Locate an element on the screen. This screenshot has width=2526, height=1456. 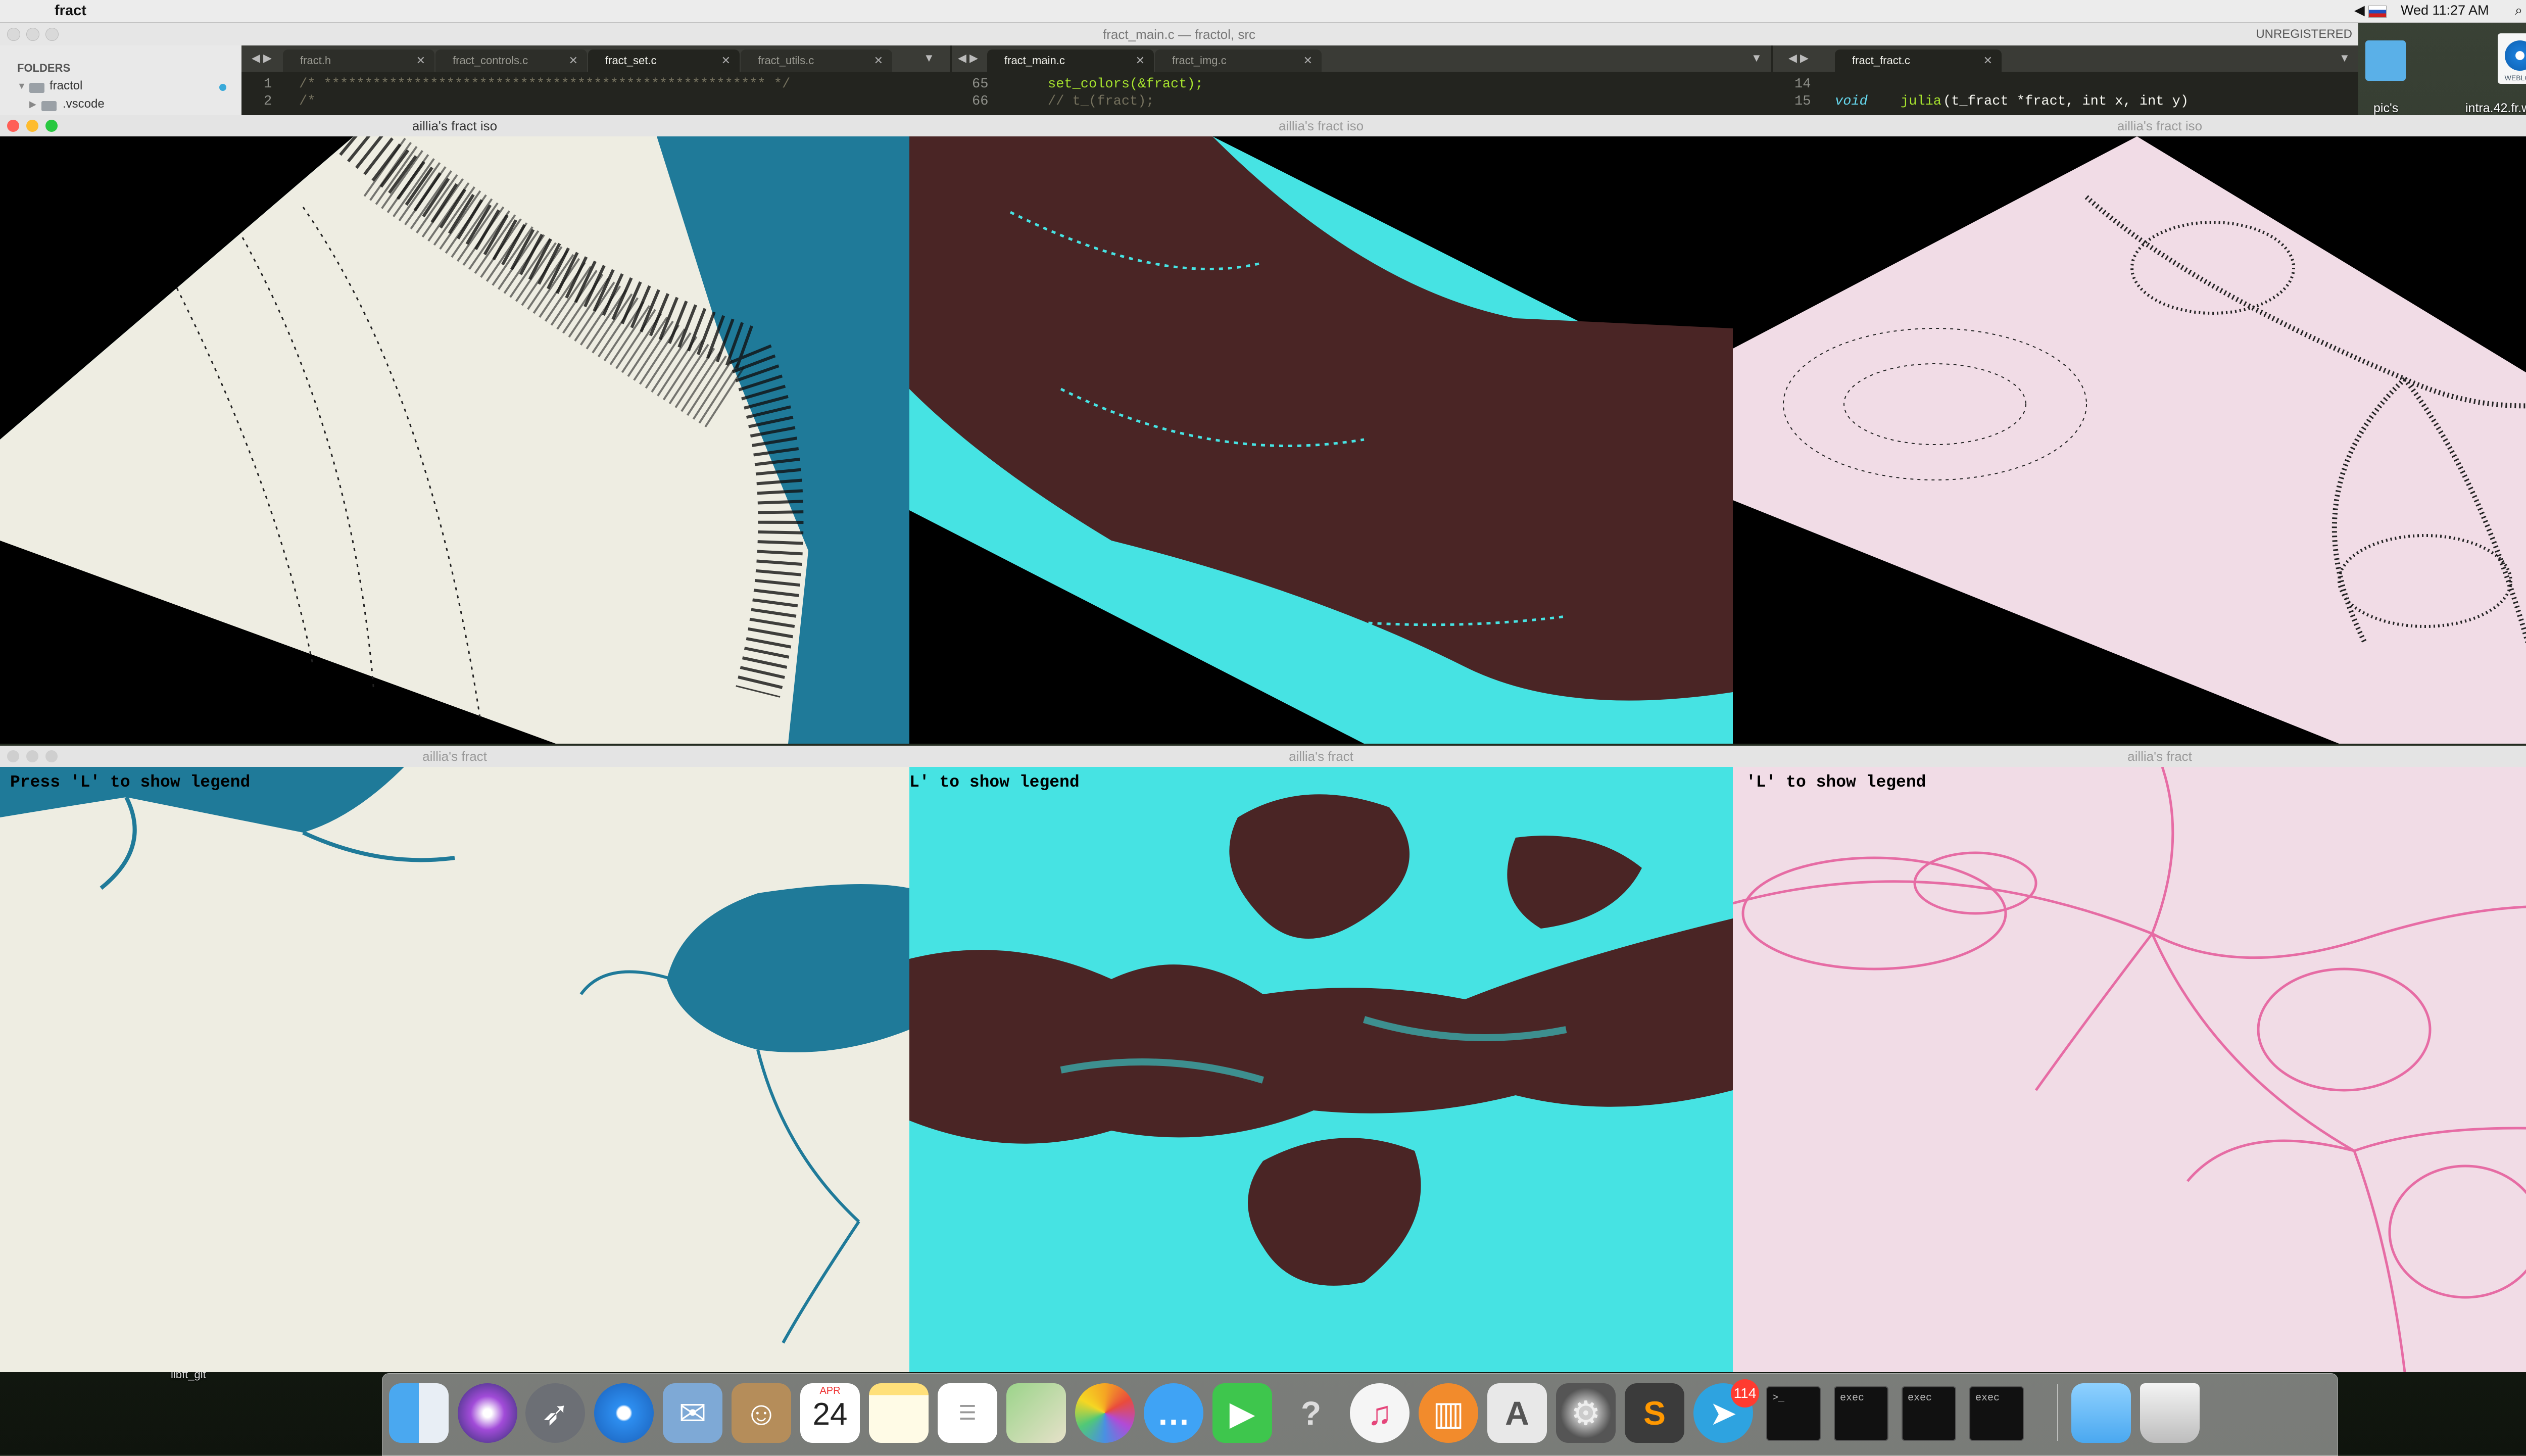
code-line: set_colors(&fract); is located at coordinates (1126, 84).